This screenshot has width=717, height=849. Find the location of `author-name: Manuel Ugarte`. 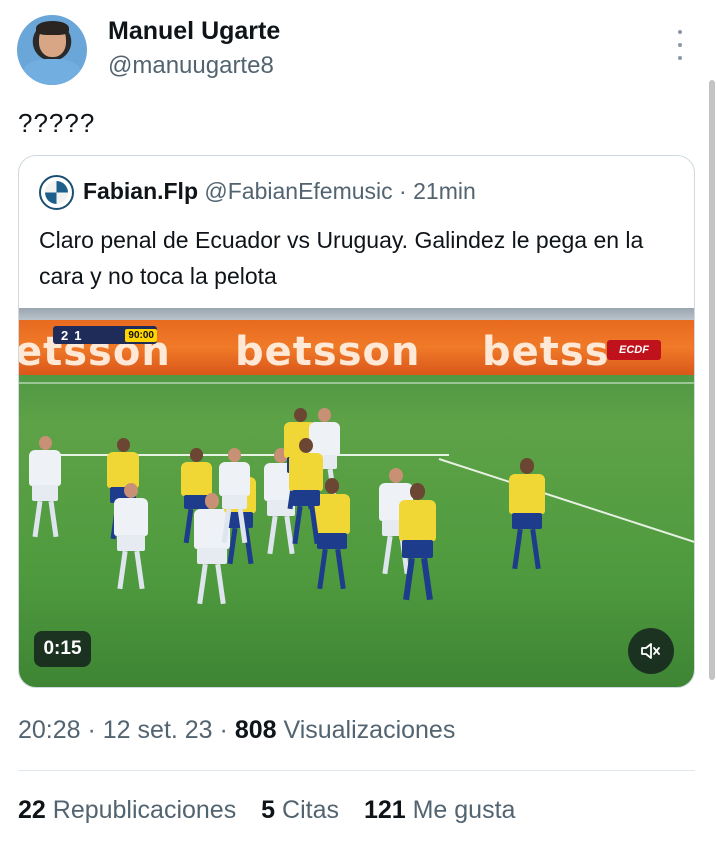

author-name: Manuel Ugarte is located at coordinates (194, 31).